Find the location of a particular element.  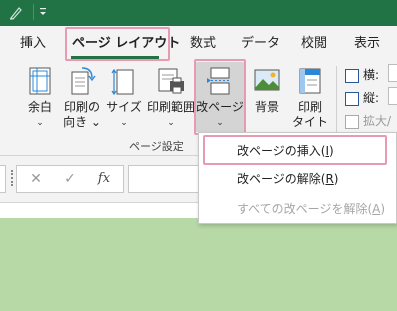

orientation-button: 印刷の 向き ⌄ is located at coordinates (82, 99).